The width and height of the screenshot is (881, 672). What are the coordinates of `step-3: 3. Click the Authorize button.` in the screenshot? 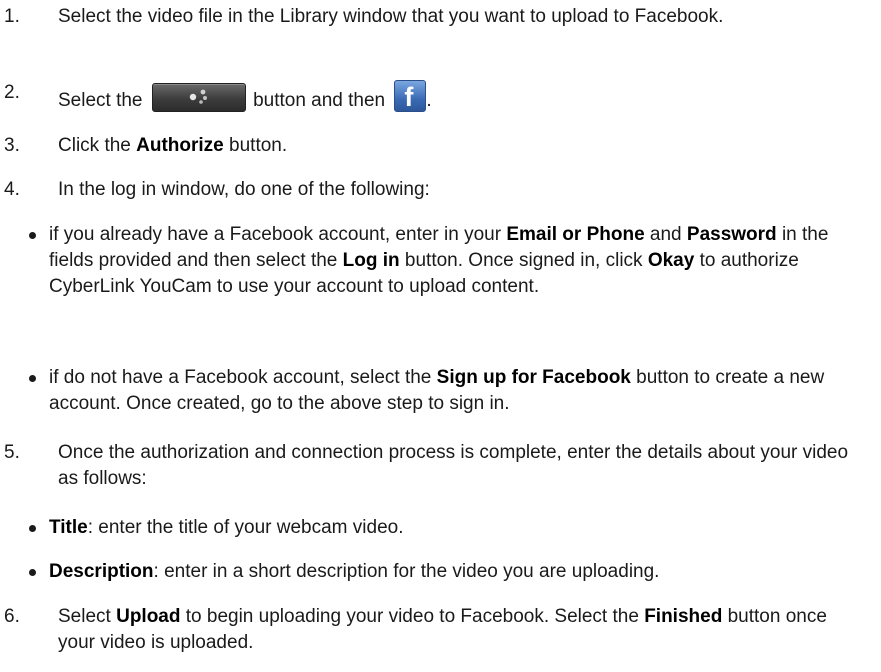 It's located at (440, 146).